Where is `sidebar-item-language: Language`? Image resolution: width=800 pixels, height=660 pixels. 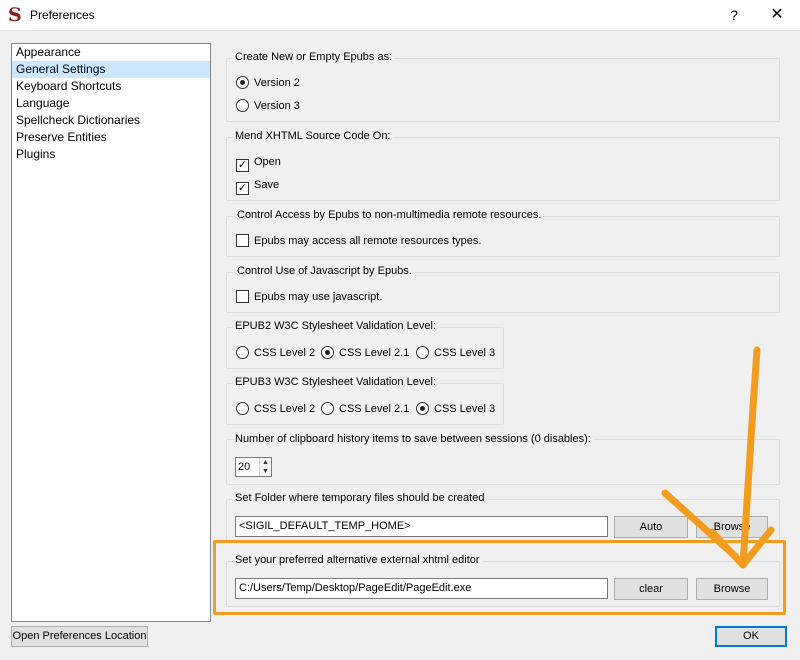 sidebar-item-language: Language is located at coordinates (111, 103).